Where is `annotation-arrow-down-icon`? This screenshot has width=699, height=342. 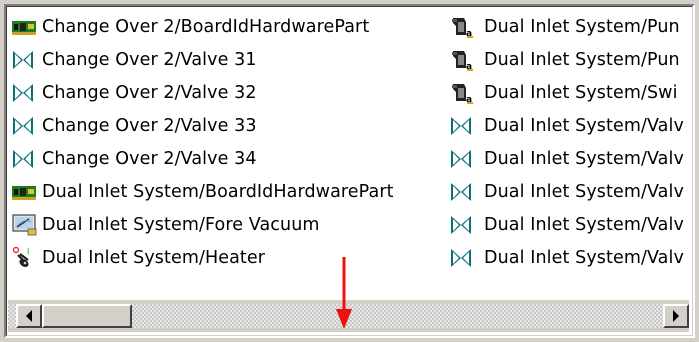 annotation-arrow-down-icon is located at coordinates (344, 293).